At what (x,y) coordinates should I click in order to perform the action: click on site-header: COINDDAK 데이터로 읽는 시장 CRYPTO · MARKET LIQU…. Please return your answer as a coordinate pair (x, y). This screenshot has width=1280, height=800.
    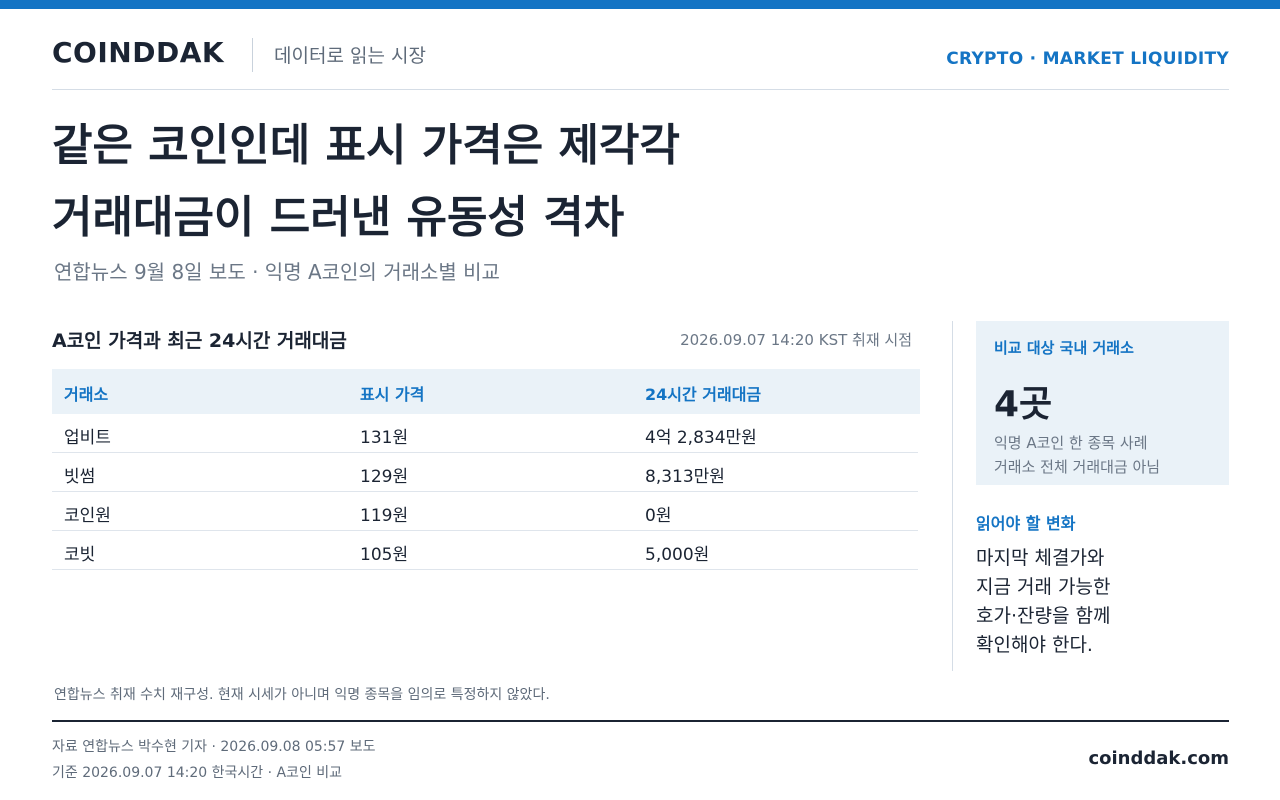
    Looking at the image, I should click on (640, 60).